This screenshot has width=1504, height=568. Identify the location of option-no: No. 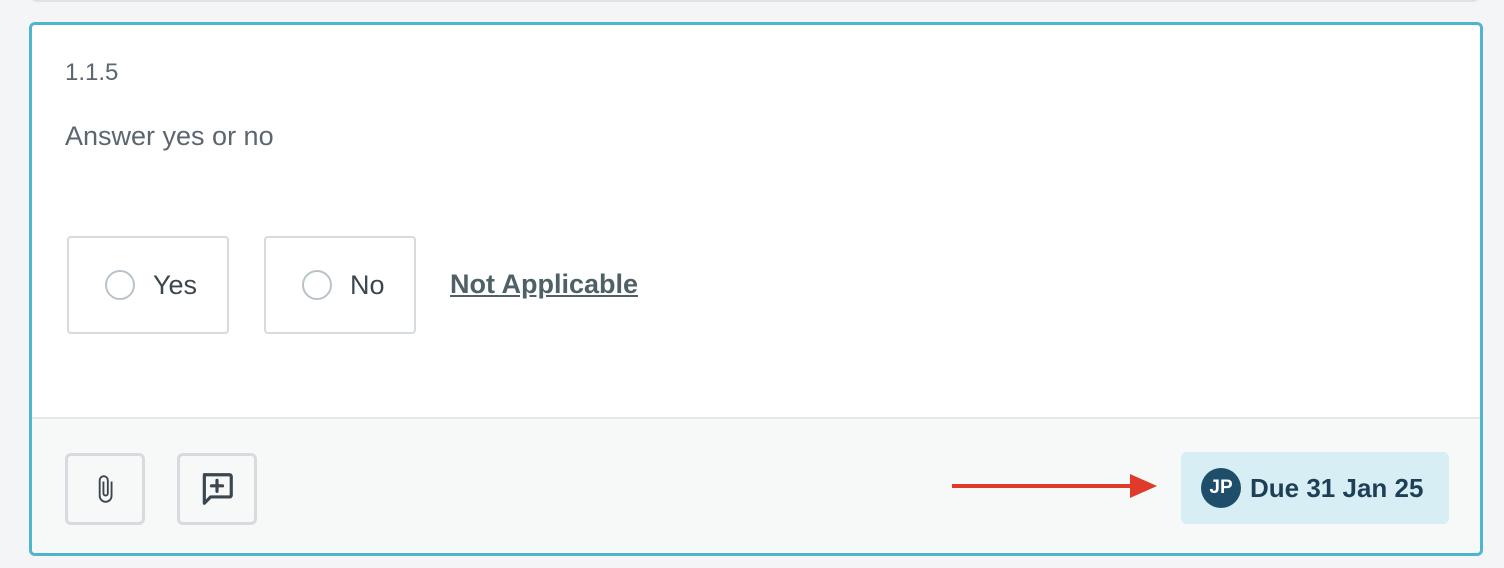
(340, 285).